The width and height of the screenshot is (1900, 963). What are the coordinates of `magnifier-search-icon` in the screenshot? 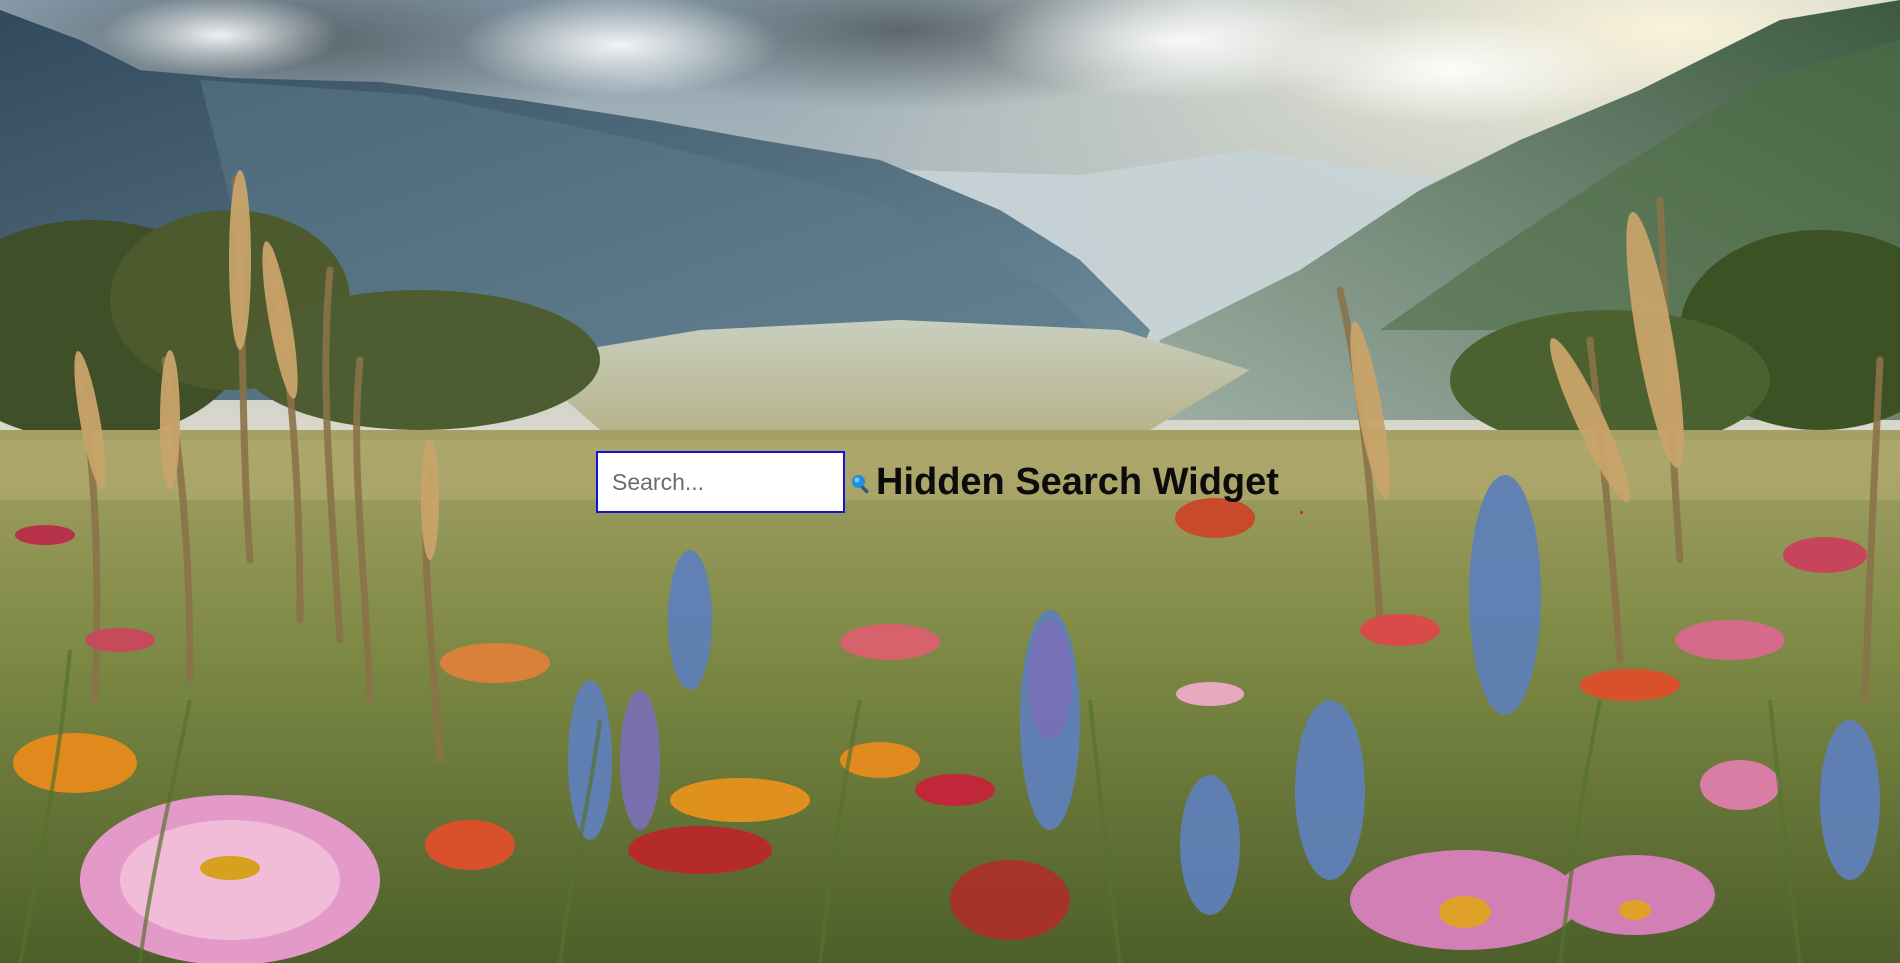 It's located at (860, 484).